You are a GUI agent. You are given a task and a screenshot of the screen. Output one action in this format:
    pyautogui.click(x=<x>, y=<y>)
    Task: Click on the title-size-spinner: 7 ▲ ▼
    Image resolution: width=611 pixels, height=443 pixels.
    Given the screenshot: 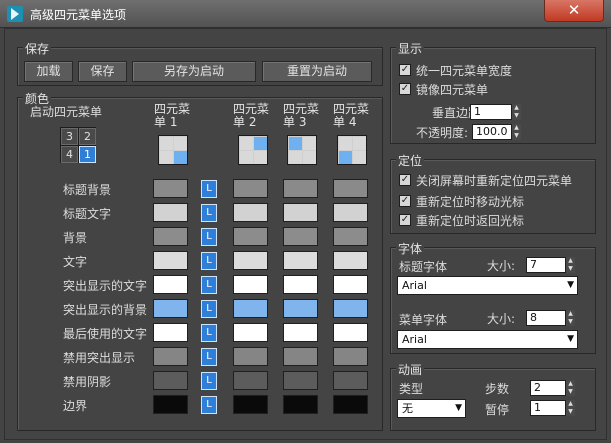 What is the action you would take?
    pyautogui.click(x=550, y=265)
    